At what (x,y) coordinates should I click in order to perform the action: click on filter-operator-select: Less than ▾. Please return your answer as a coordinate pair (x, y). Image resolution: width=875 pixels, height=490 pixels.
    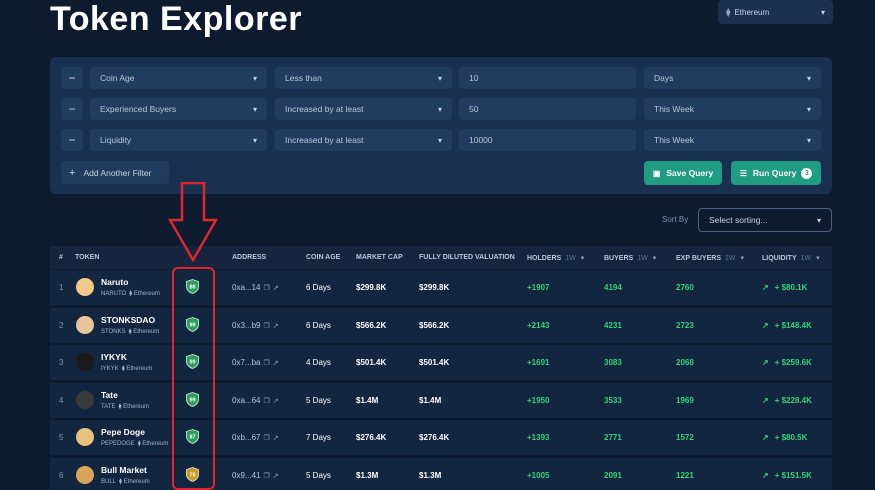
    Looking at the image, I should click on (363, 78).